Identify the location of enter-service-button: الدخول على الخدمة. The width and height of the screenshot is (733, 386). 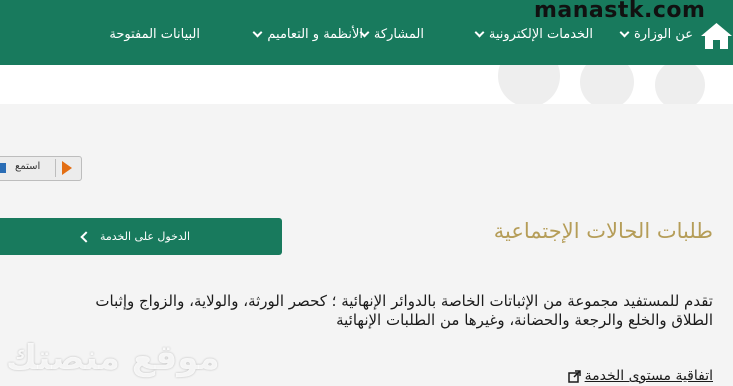
(141, 236).